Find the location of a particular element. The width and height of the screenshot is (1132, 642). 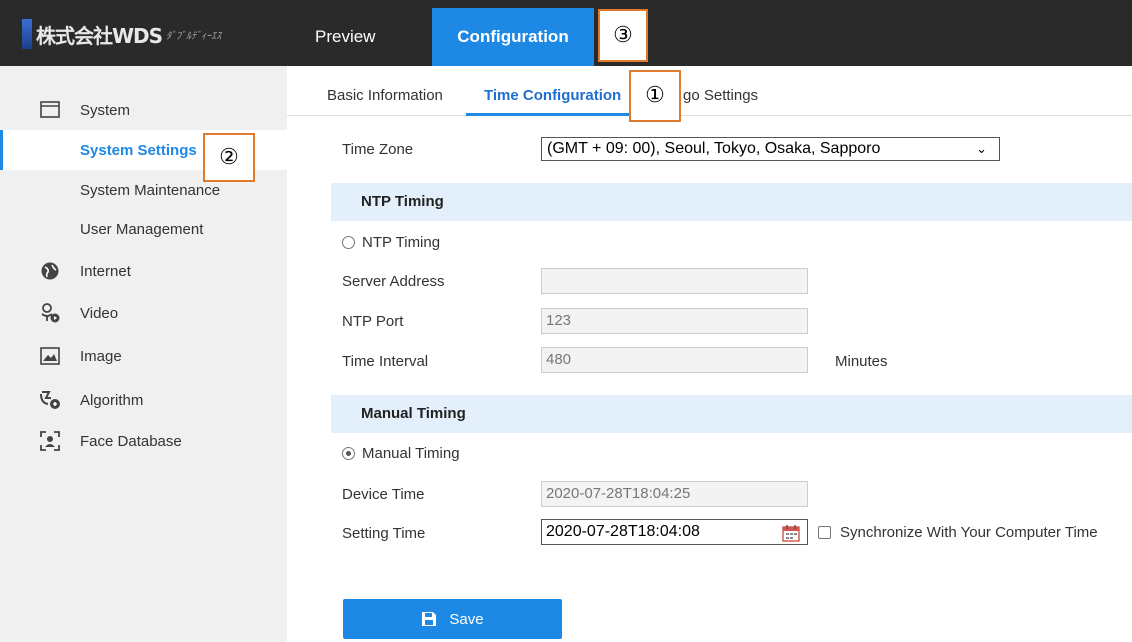

sidebar-item-internet: Internet is located at coordinates (143, 271).